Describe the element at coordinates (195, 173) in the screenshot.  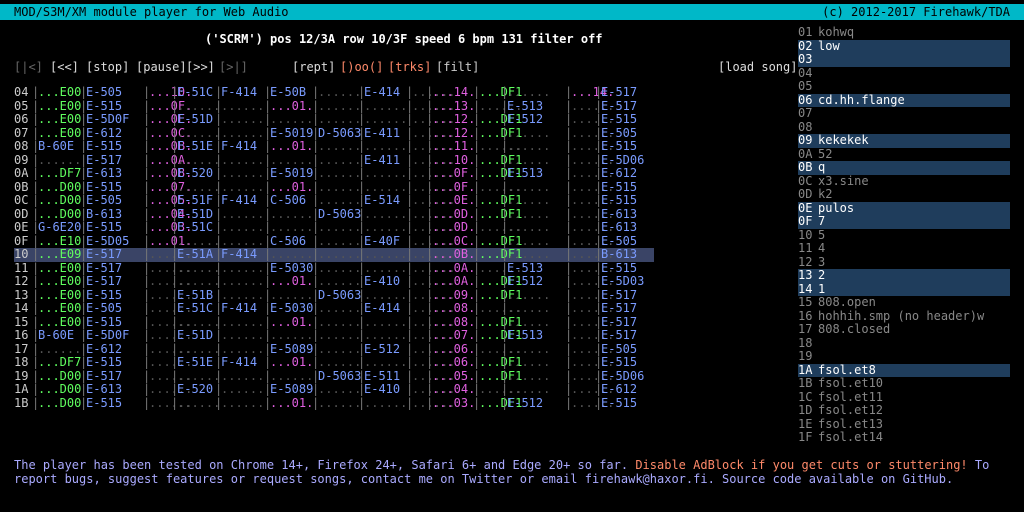
I see `pattern-cell: E-520` at that location.